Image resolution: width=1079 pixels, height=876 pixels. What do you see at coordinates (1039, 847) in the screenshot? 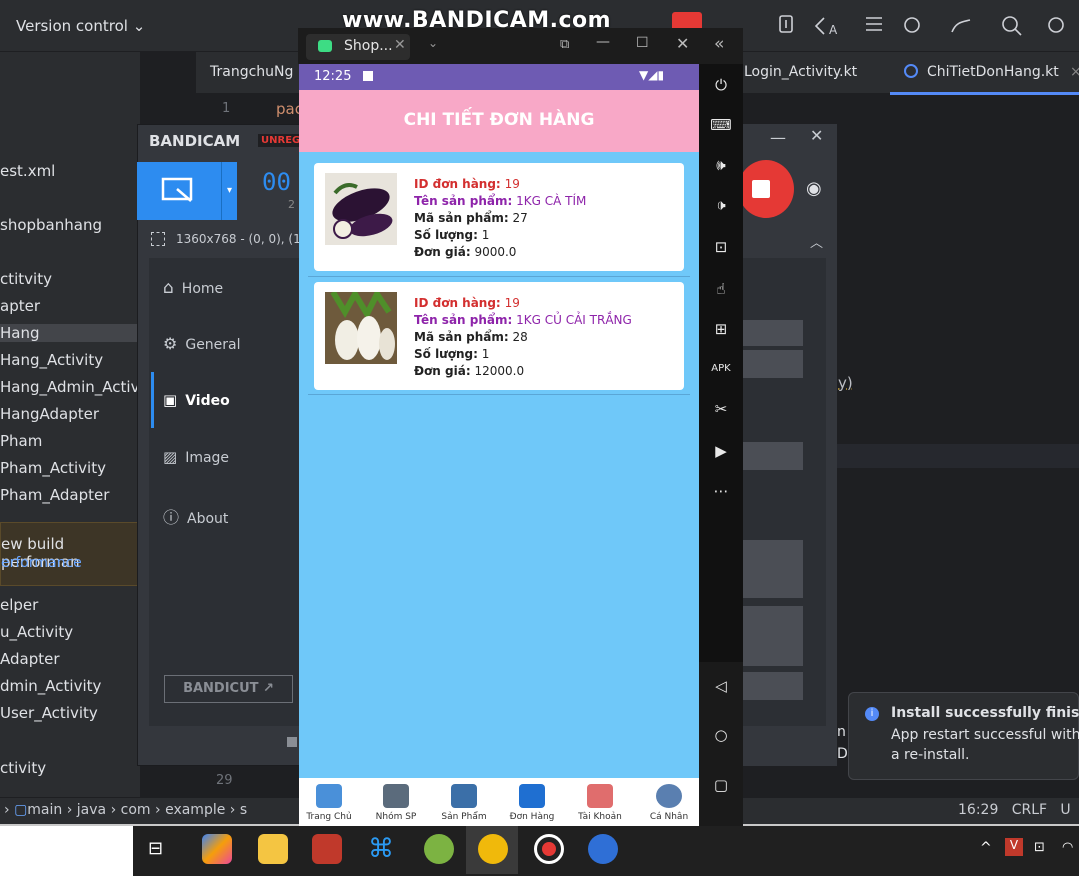
I see `tray-network-icon: ⊡` at bounding box center [1039, 847].